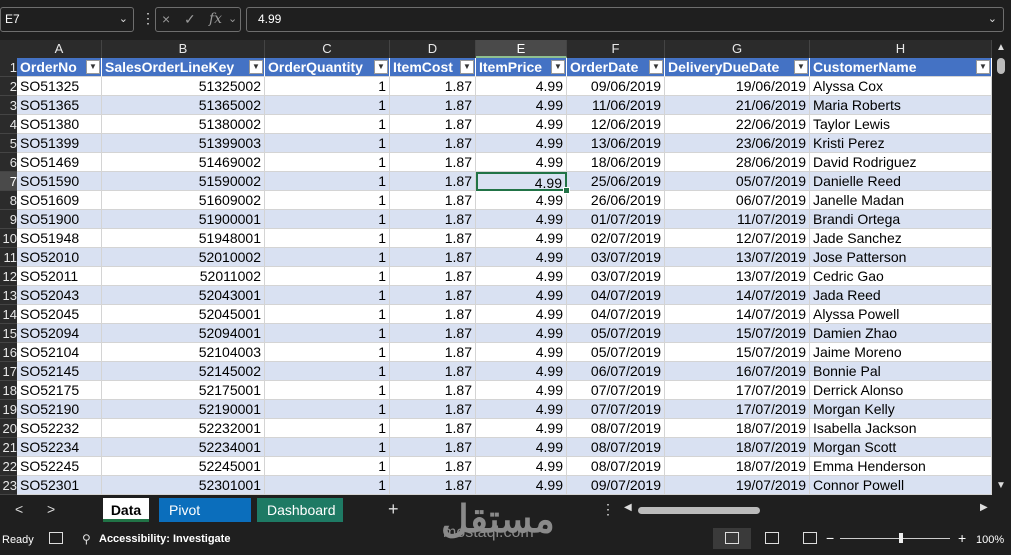  Describe the element at coordinates (810, 538) in the screenshot. I see `page-break-view-icon` at that location.